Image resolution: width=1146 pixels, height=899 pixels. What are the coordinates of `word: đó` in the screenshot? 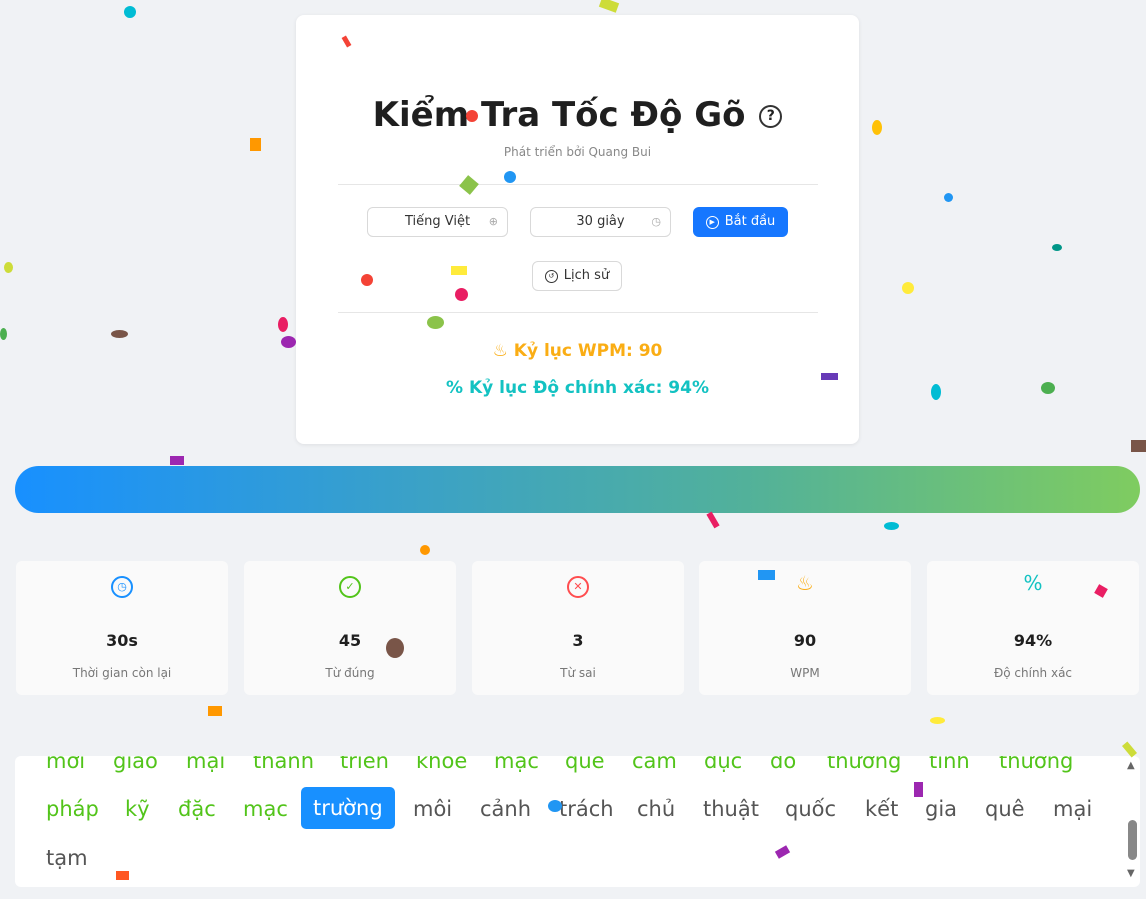 It's located at (783, 764).